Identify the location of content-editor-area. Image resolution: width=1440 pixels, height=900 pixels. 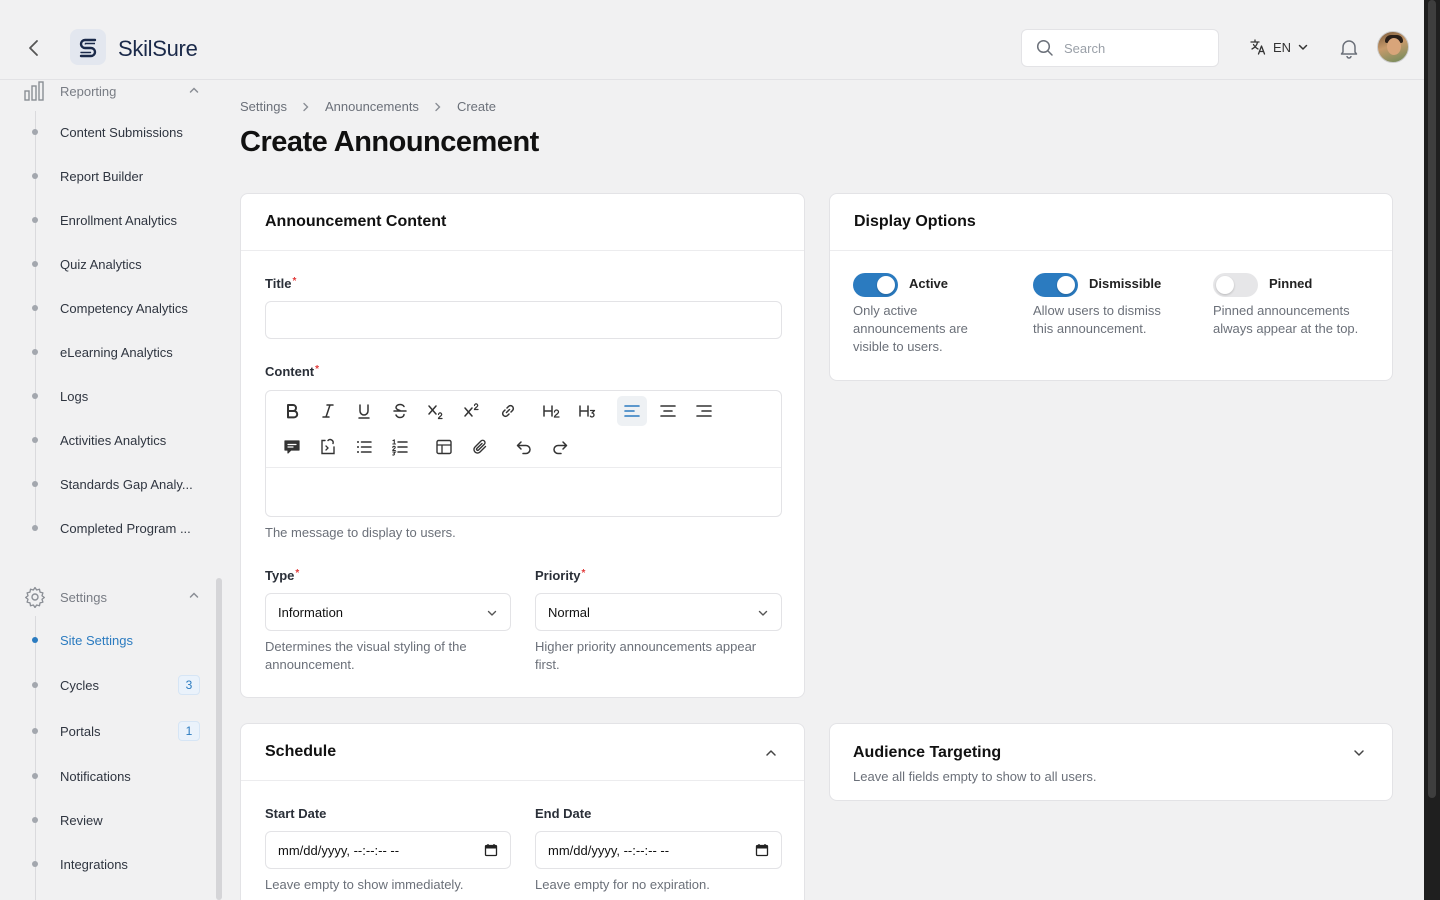
(523, 492).